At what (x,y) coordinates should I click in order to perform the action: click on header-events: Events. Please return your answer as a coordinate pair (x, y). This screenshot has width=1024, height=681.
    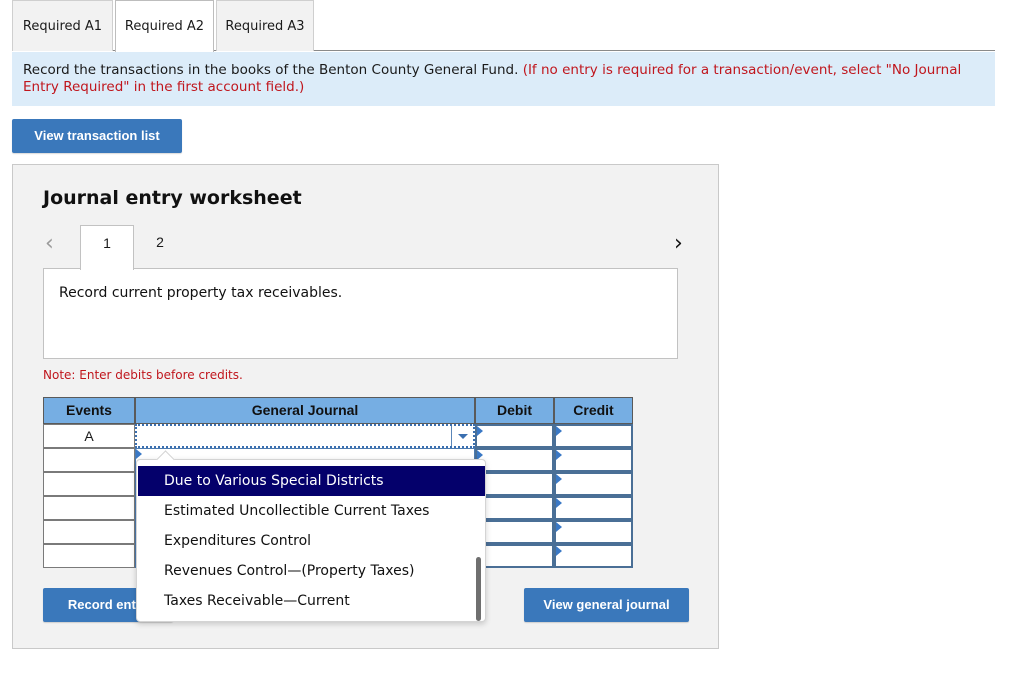
    Looking at the image, I should click on (89, 410).